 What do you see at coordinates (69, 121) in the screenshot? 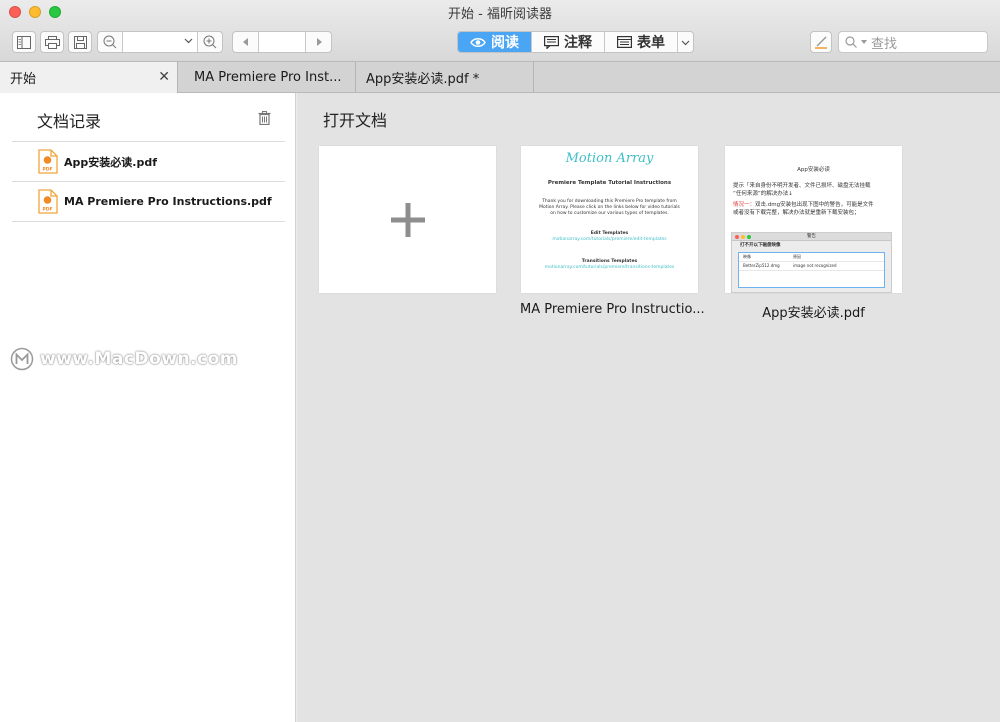
I see `recent-documents-title: 文档记录` at bounding box center [69, 121].